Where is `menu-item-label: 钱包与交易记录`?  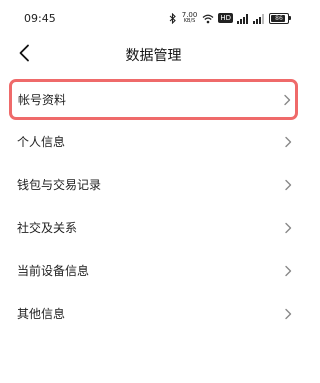
menu-item-label: 钱包与交易记录 is located at coordinates (59, 185).